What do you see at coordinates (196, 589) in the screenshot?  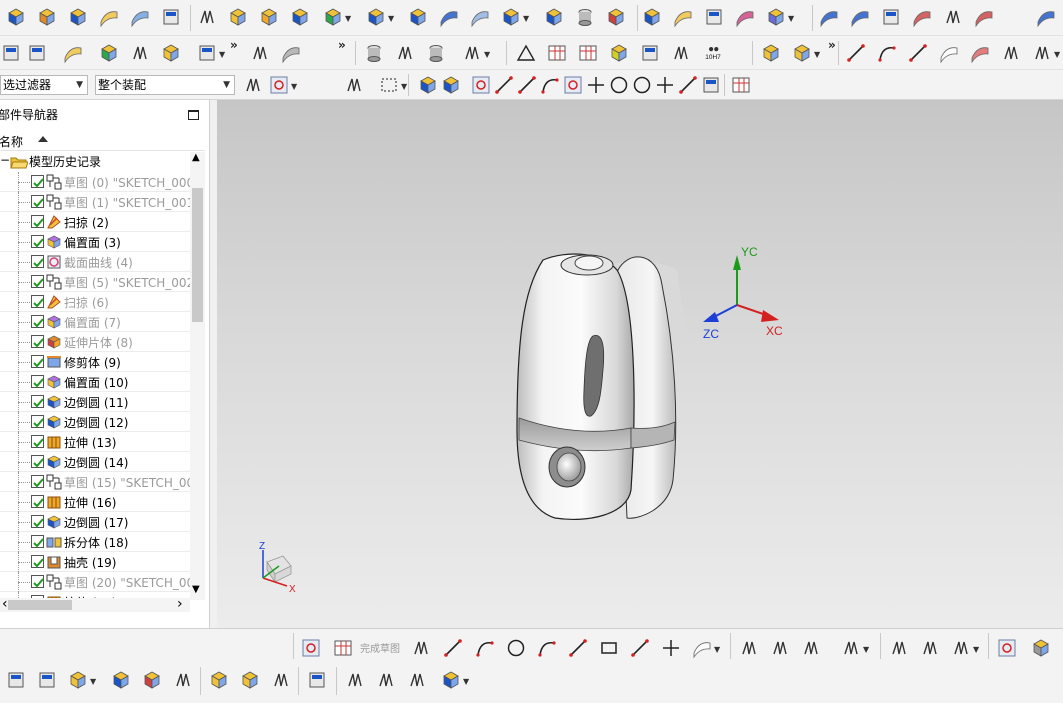 I see `scroll-down-icon: ▼` at bounding box center [196, 589].